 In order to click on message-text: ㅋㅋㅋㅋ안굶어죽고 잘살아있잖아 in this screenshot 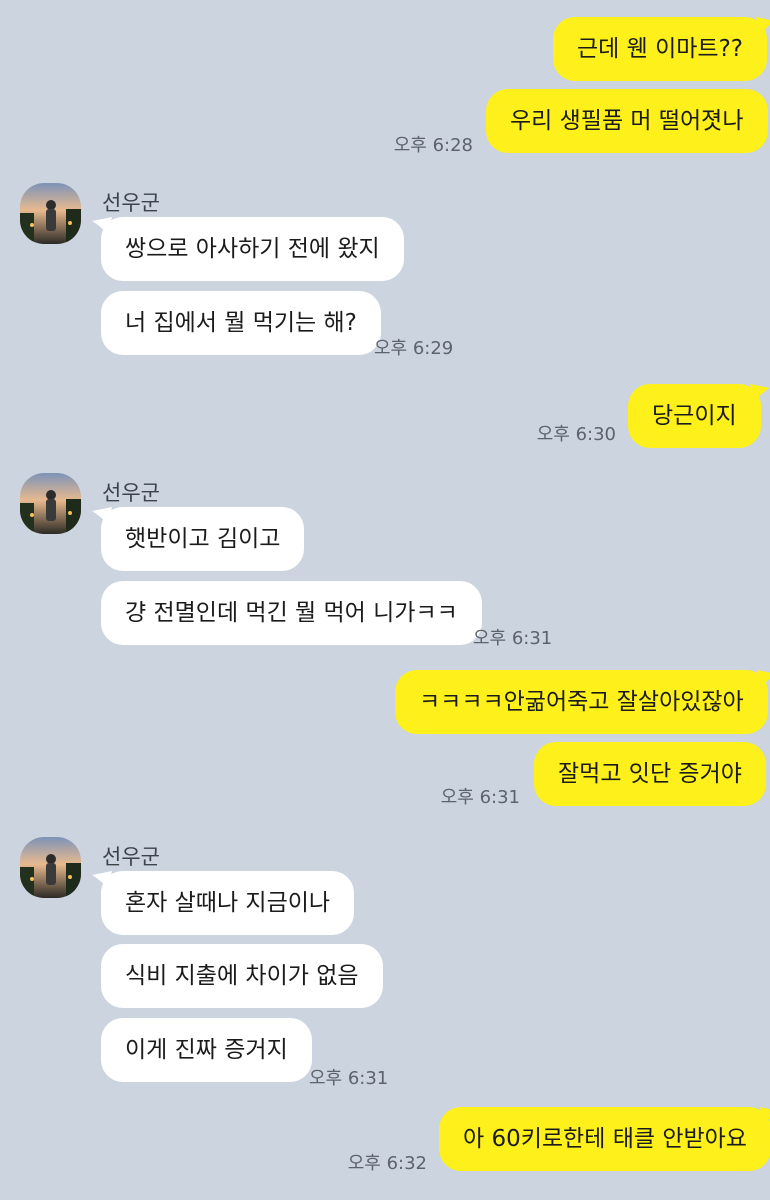, I will do `click(581, 702)`.